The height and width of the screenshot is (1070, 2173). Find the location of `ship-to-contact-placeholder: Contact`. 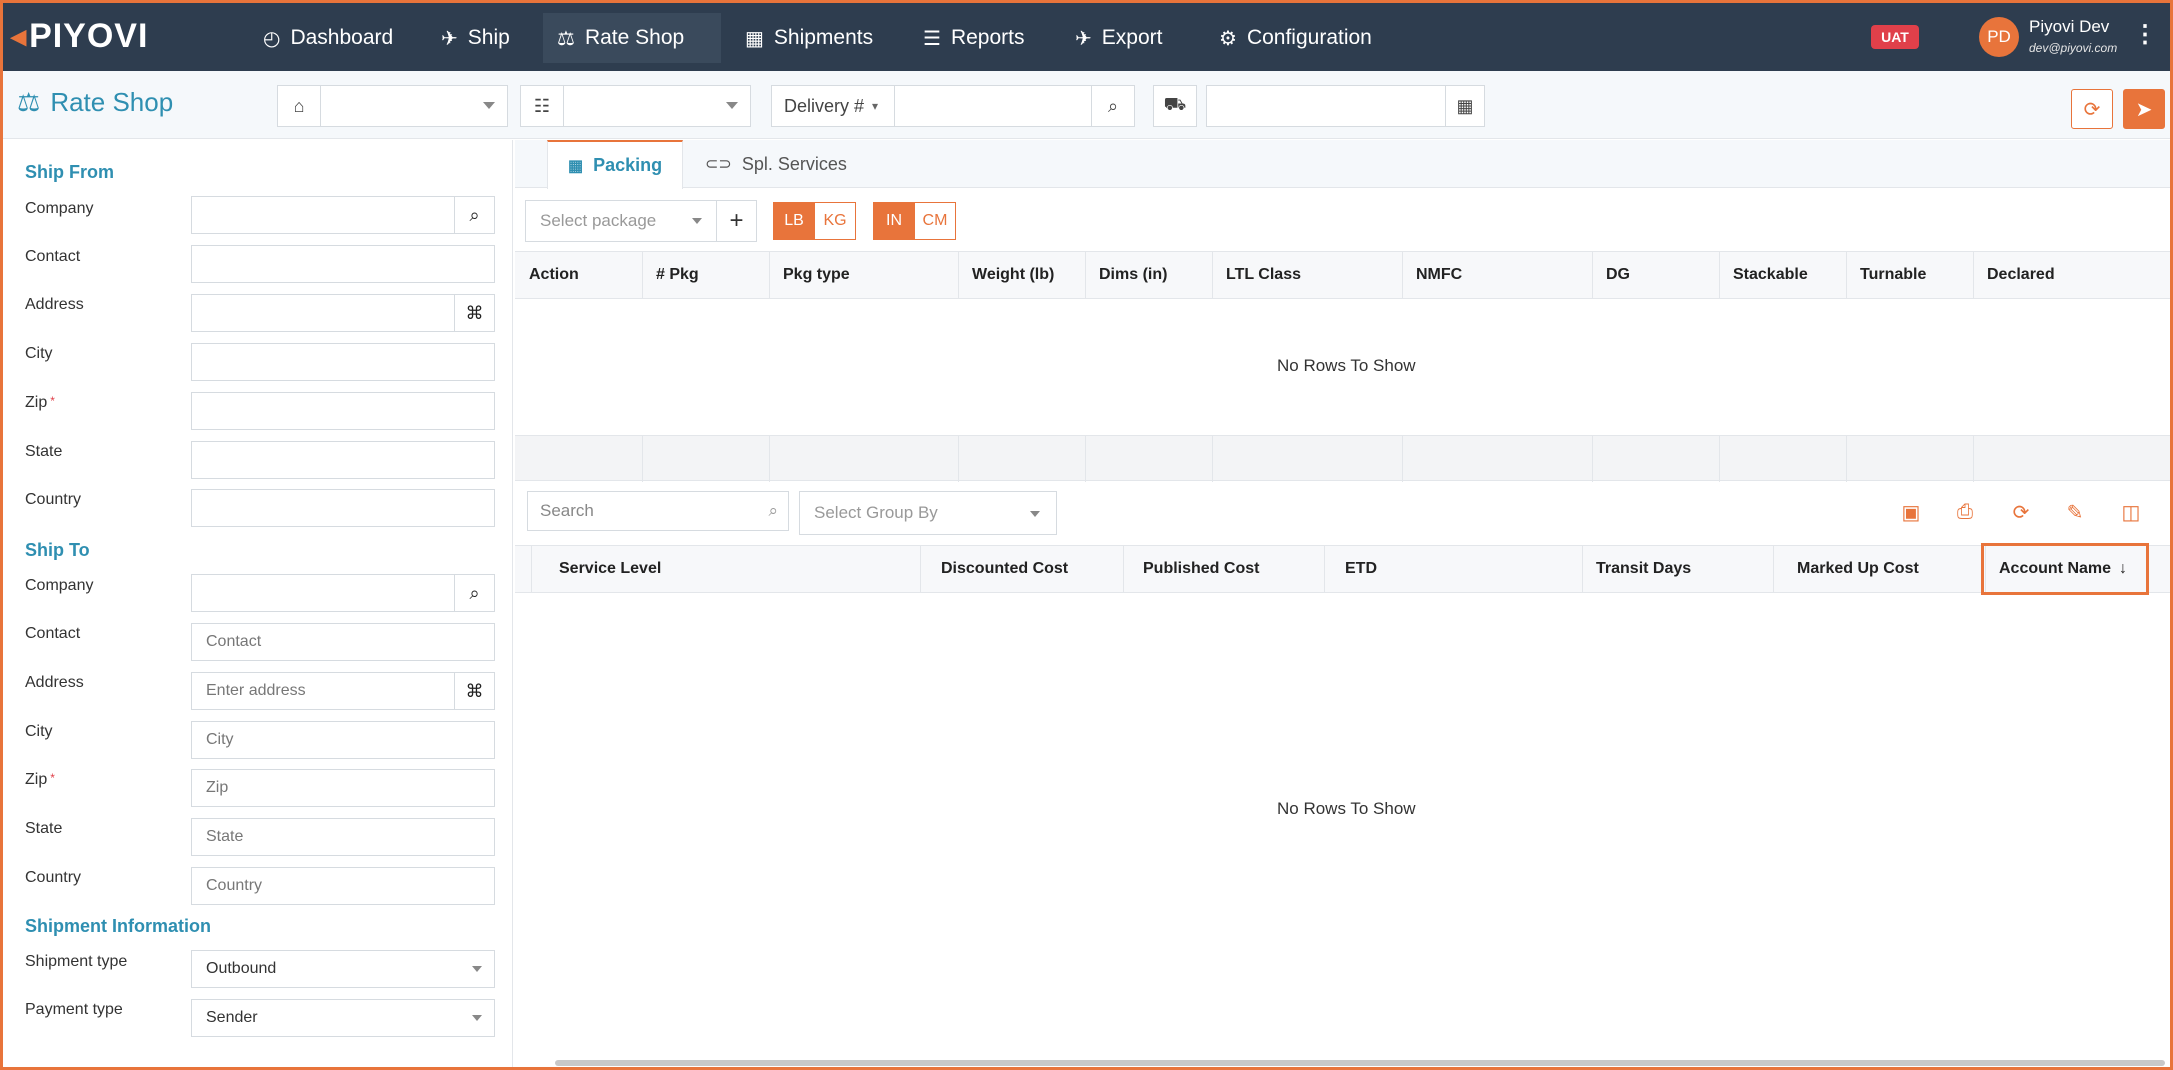

ship-to-contact-placeholder: Contact is located at coordinates (234, 641).